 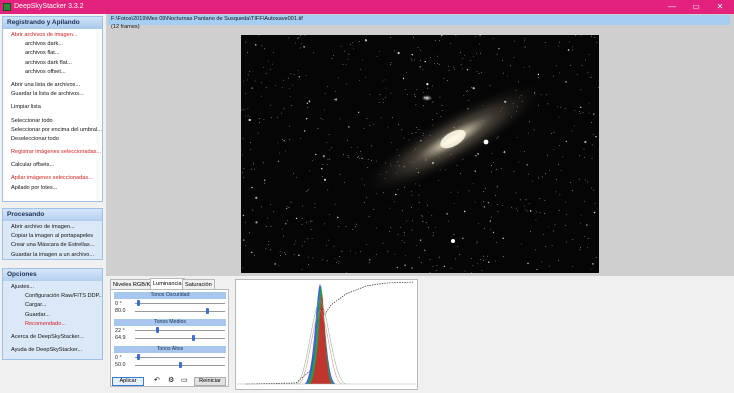 I want to click on processing-item: Copiar la imagen al portapapeles, so click(x=56, y=236).